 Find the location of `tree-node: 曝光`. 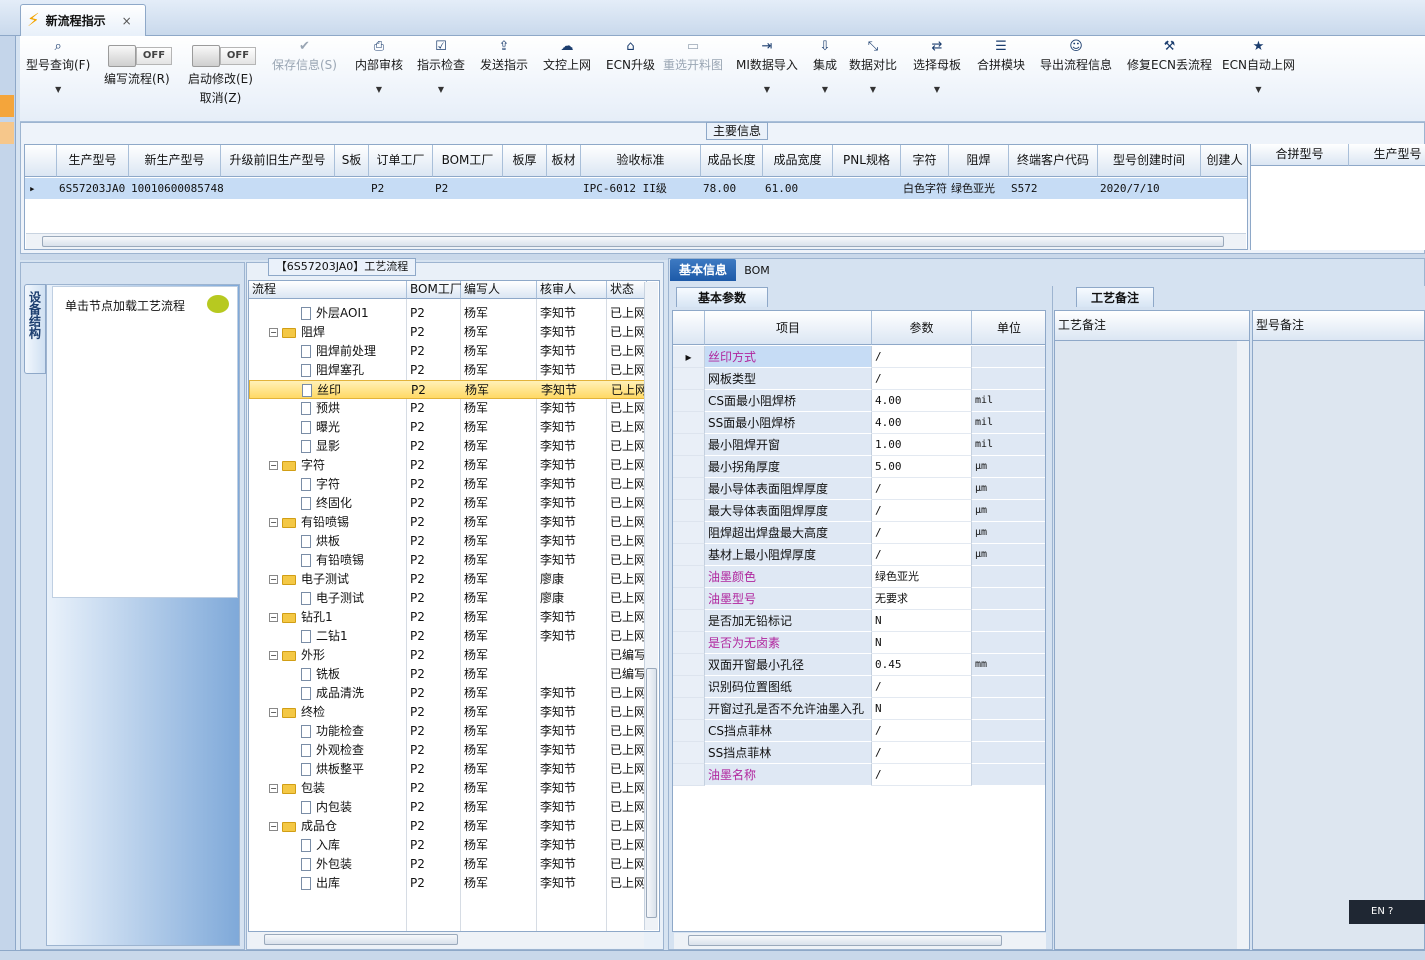

tree-node: 曝光 is located at coordinates (320, 427).